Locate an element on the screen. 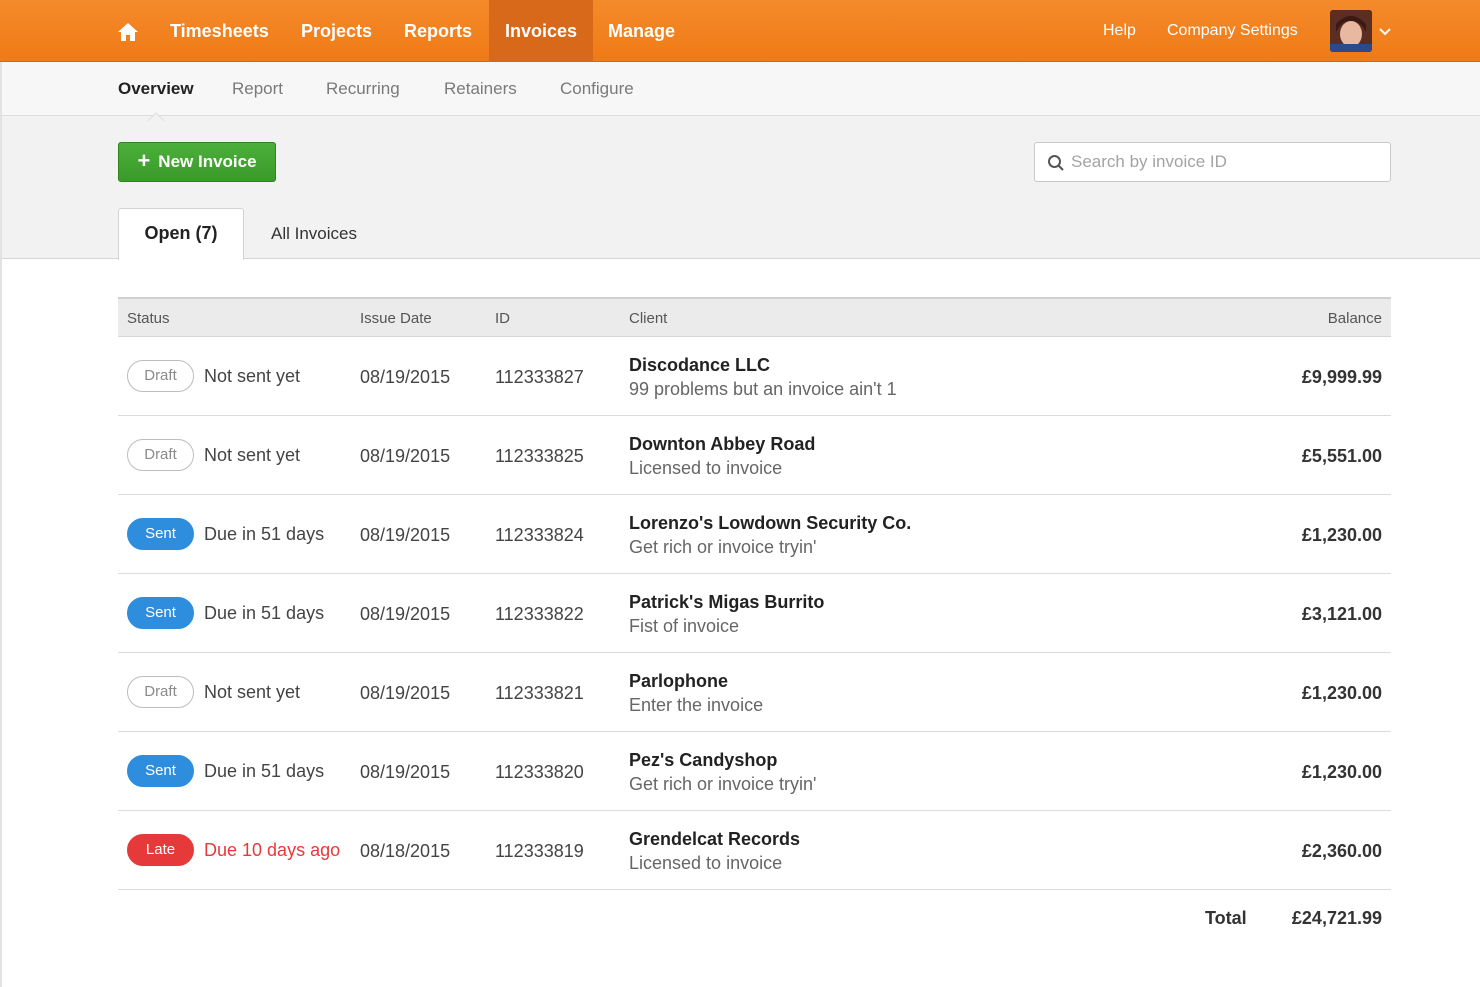 This screenshot has height=987, width=1480. new-invoice-button: + New Invoice is located at coordinates (197, 162).